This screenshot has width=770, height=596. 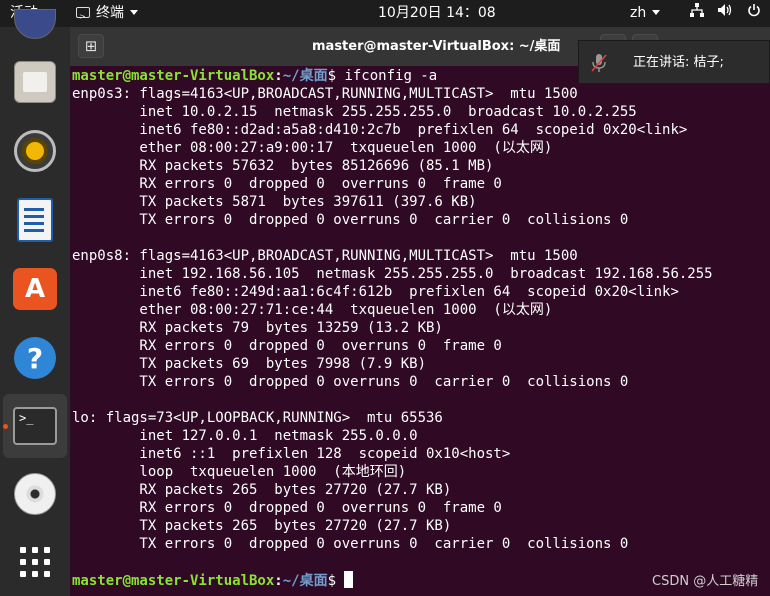 What do you see at coordinates (239, 472) in the screenshot?
I see `output-line: loop txqueuelen 1000 (本地环回)` at bounding box center [239, 472].